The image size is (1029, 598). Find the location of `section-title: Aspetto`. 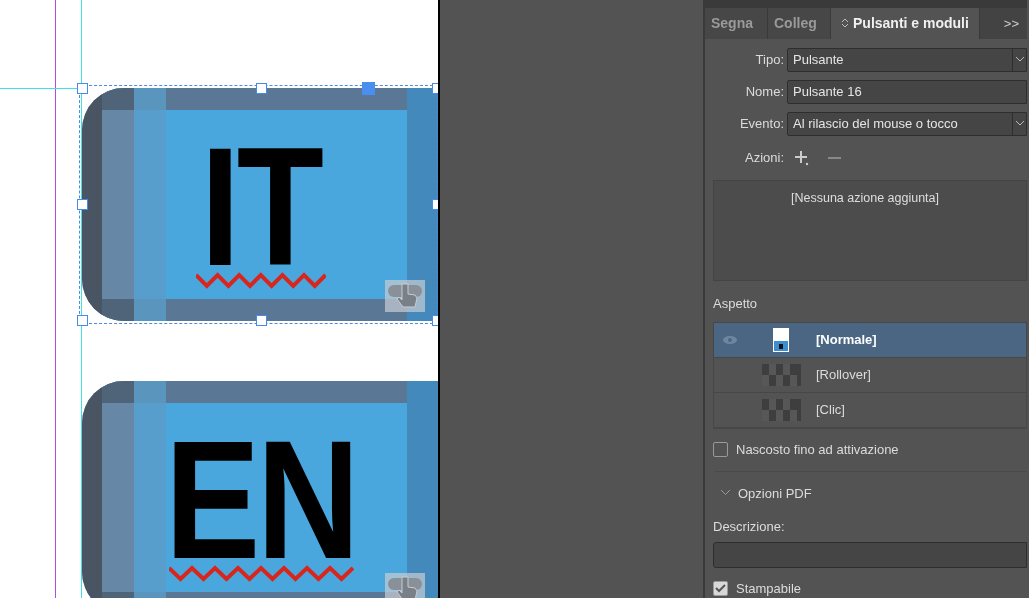

section-title: Aspetto is located at coordinates (736, 303).